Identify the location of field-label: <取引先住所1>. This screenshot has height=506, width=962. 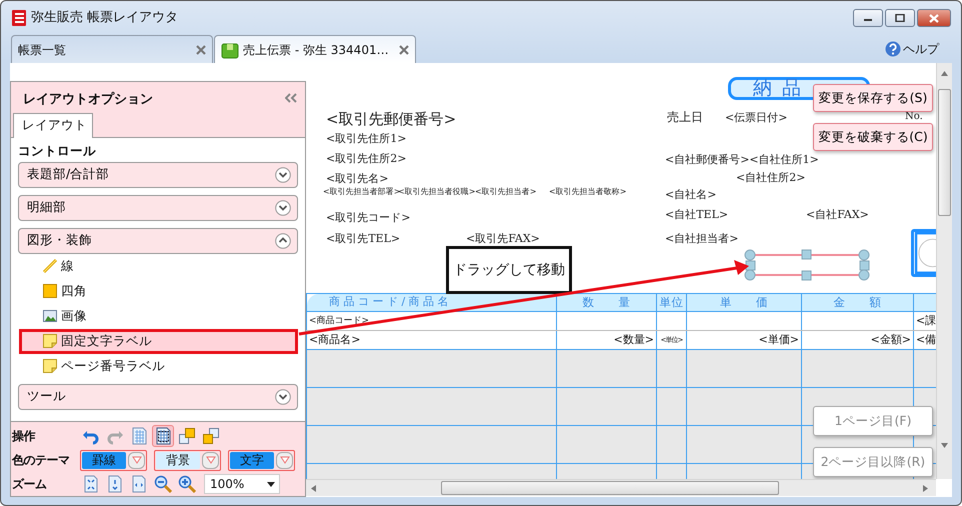
(366, 138).